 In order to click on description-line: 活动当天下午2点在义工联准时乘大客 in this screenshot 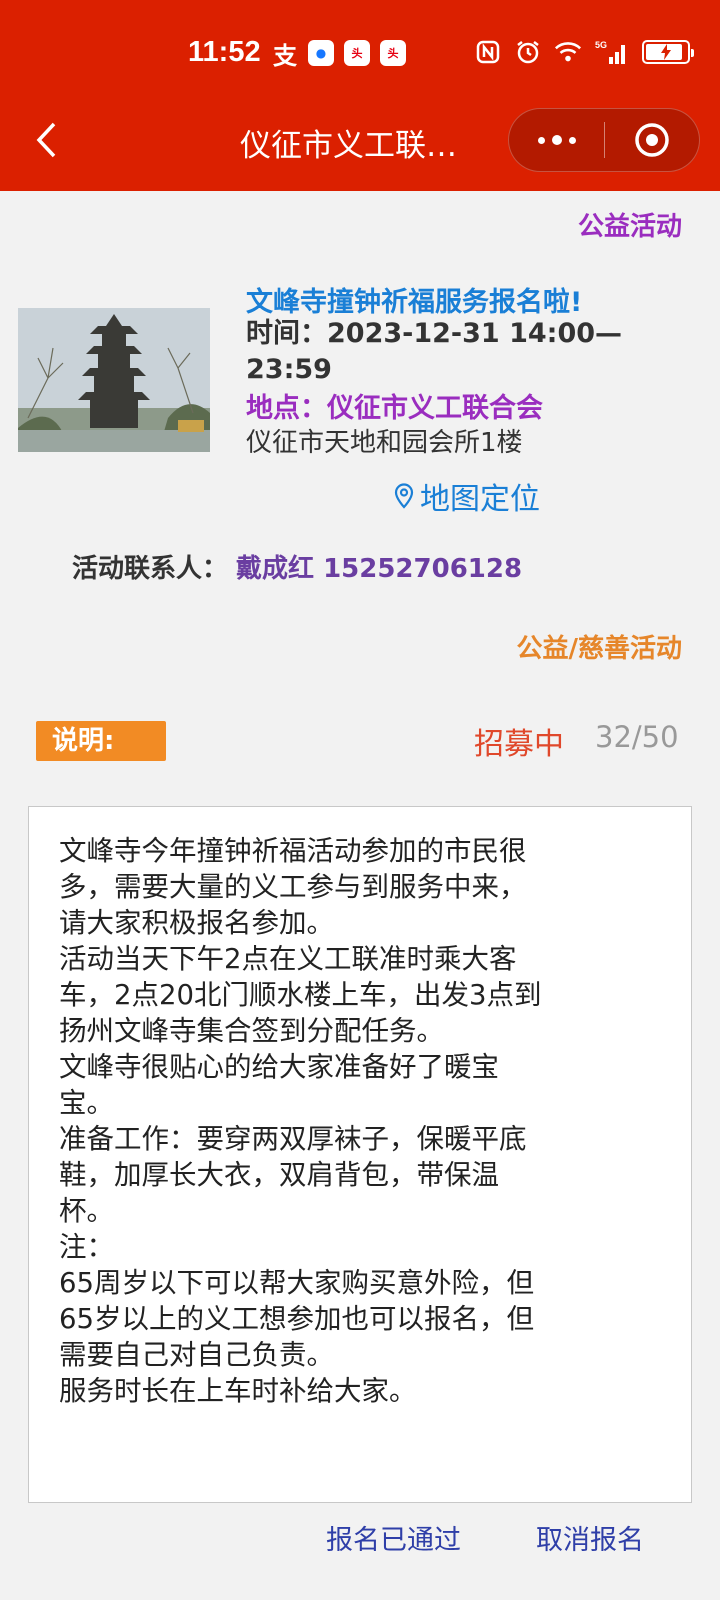, I will do `click(288, 959)`.